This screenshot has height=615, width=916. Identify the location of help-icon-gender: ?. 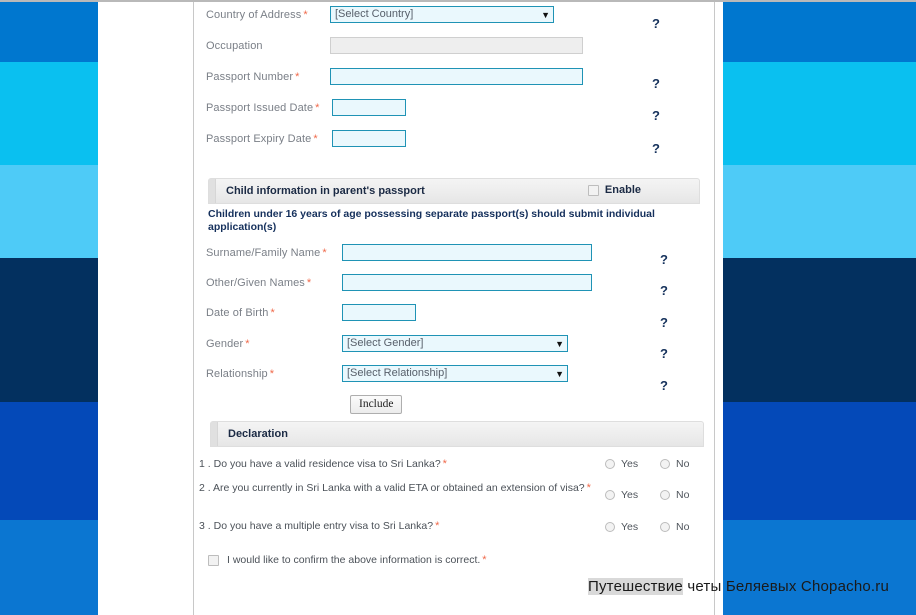
(664, 353).